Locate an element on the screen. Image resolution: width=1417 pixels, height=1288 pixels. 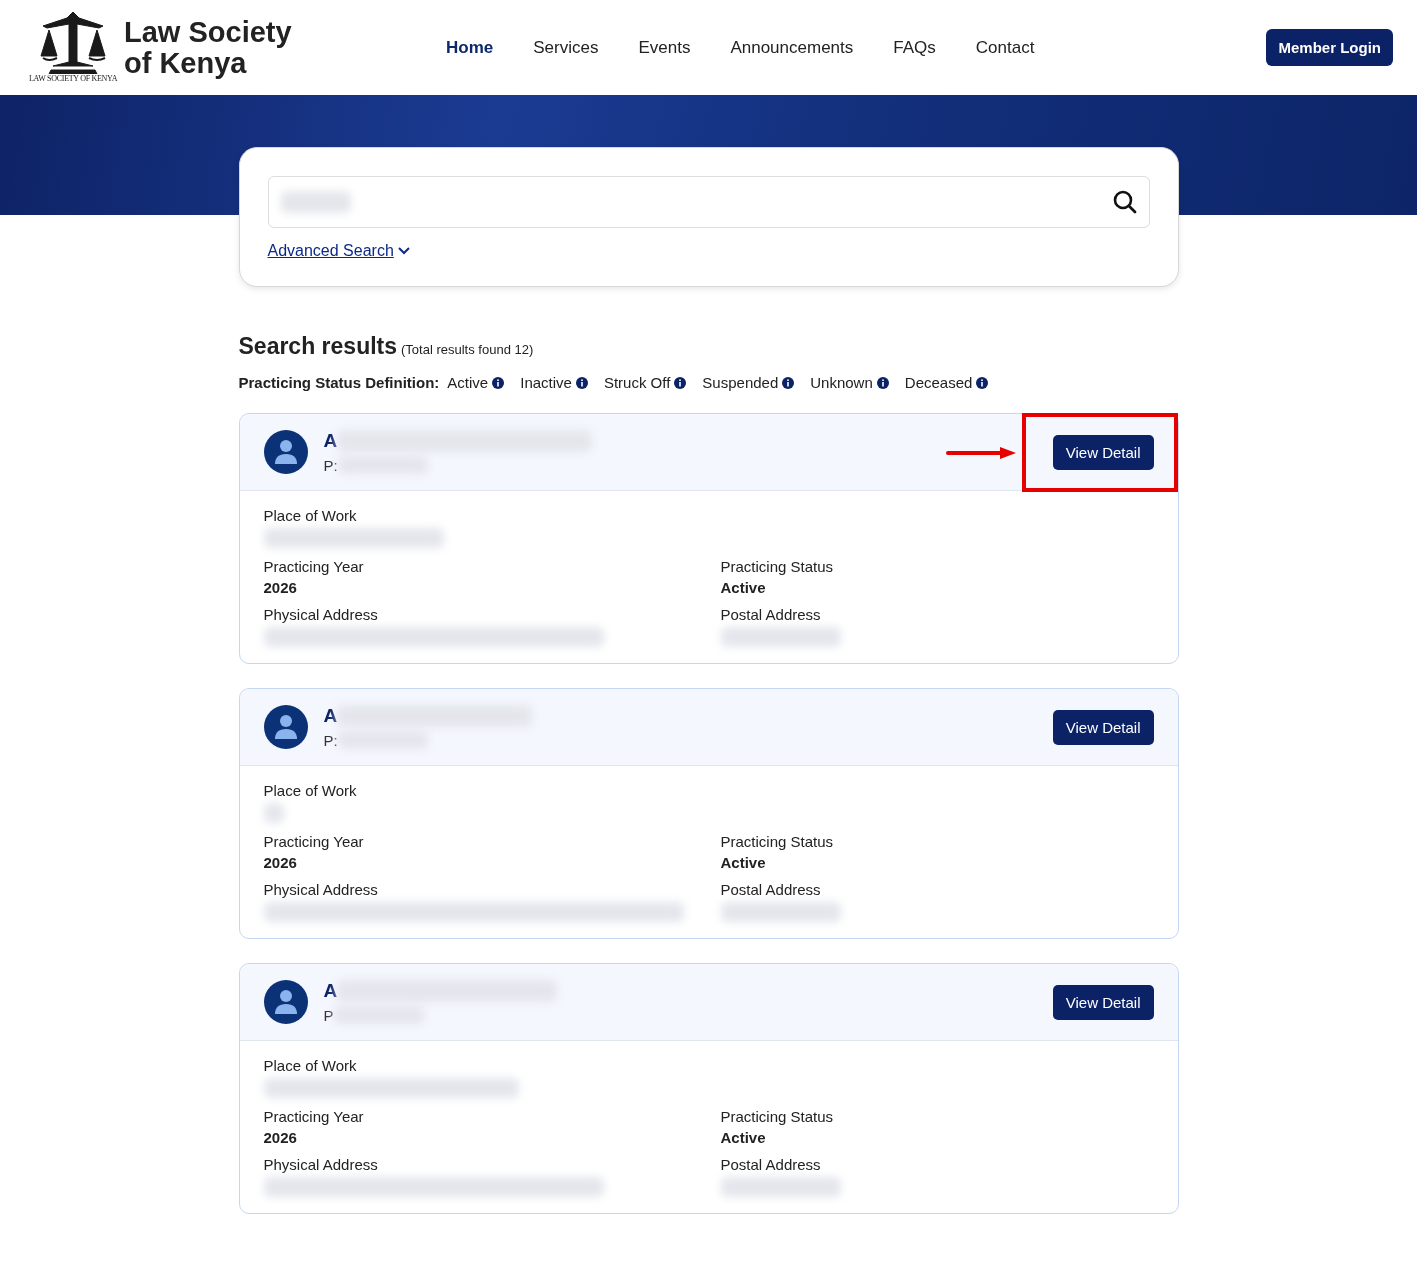
scales-logo-icon is located at coordinates (73, 43).